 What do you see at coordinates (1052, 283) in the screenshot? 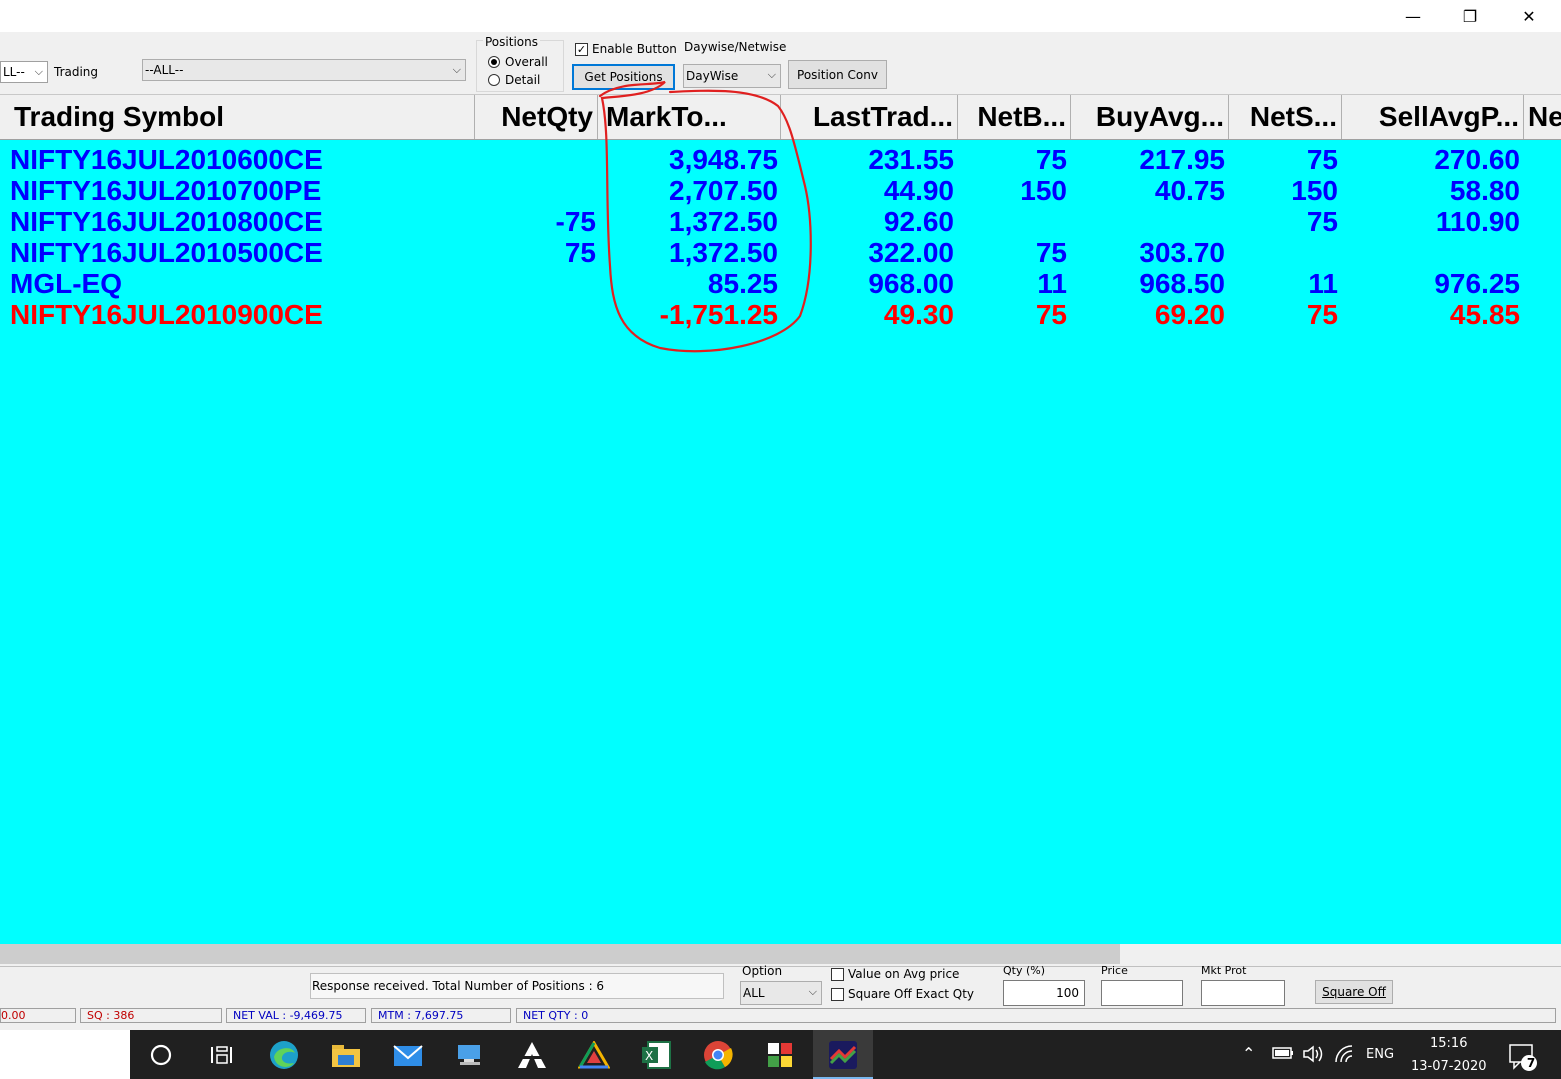
I see `cell-netb: 11` at bounding box center [1052, 283].